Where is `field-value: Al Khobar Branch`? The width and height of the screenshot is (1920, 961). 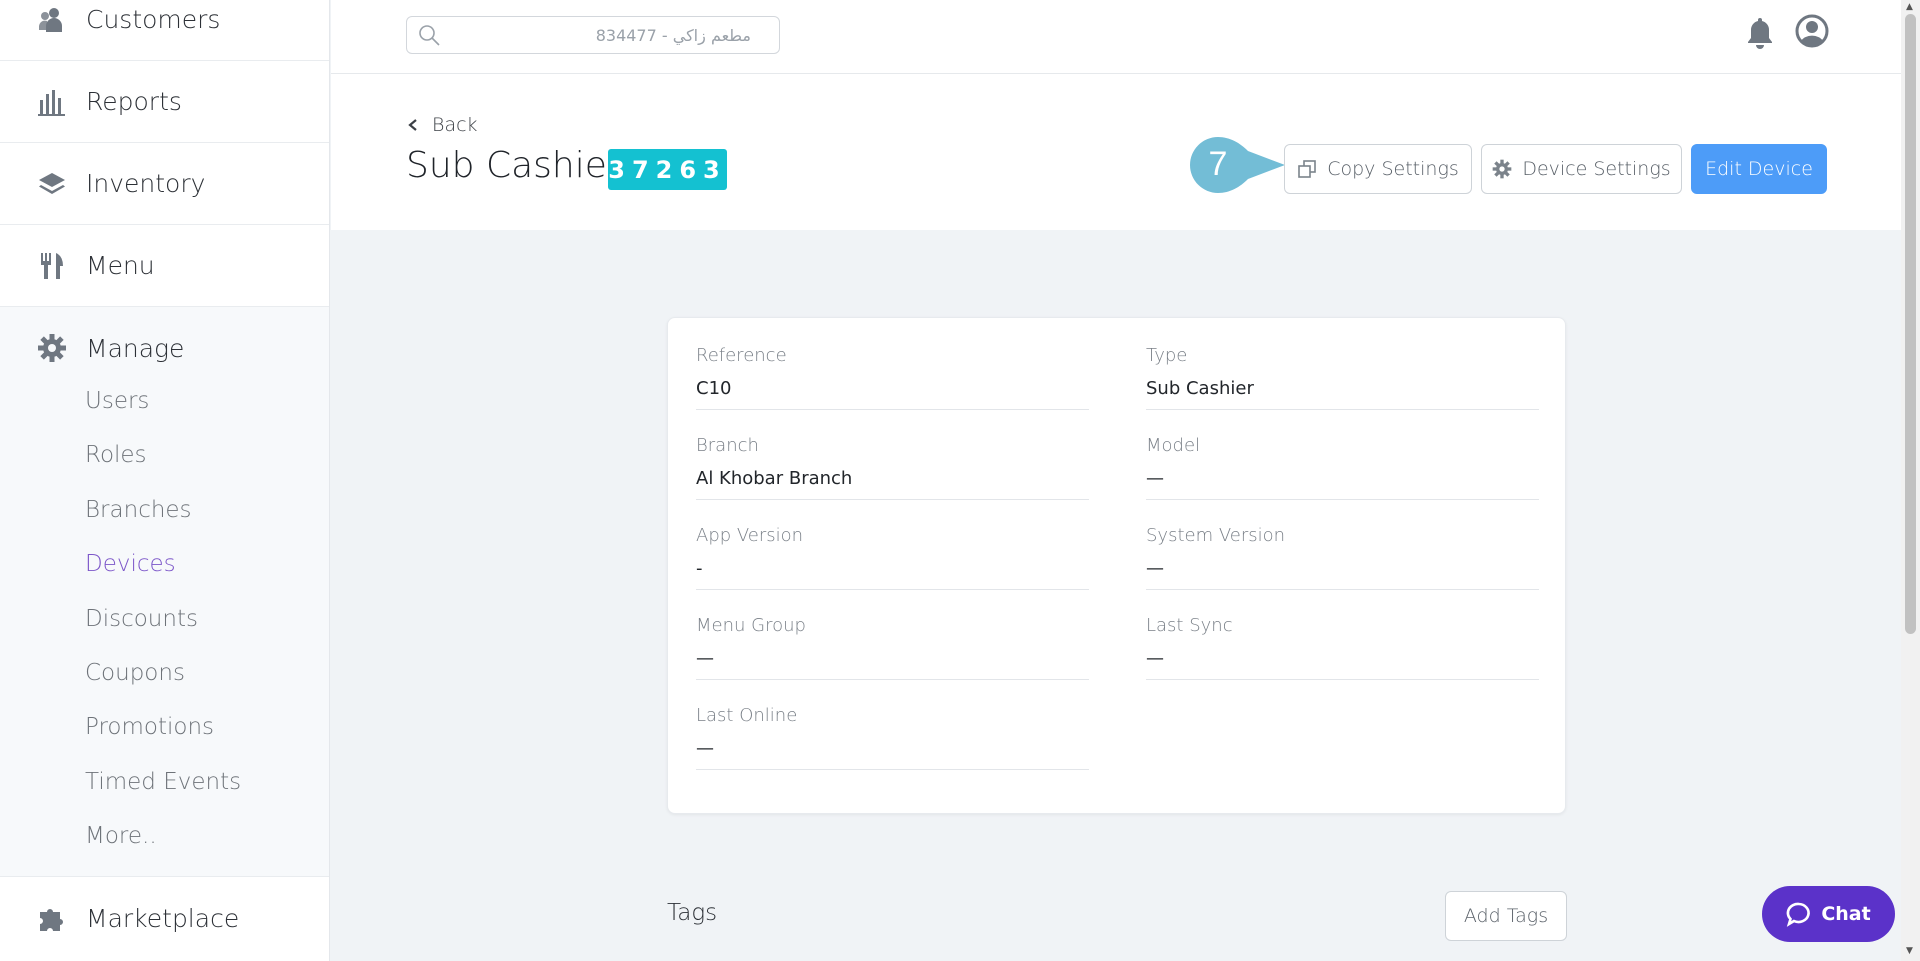
field-value: Al Khobar Branch is located at coordinates (774, 478).